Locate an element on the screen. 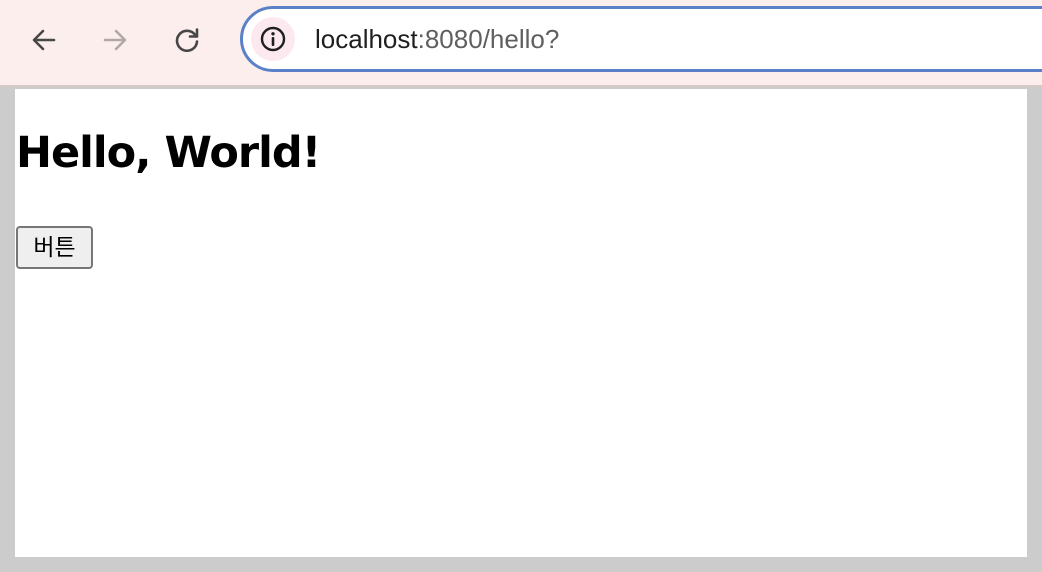 The image size is (1042, 572). back-button is located at coordinates (44, 40).